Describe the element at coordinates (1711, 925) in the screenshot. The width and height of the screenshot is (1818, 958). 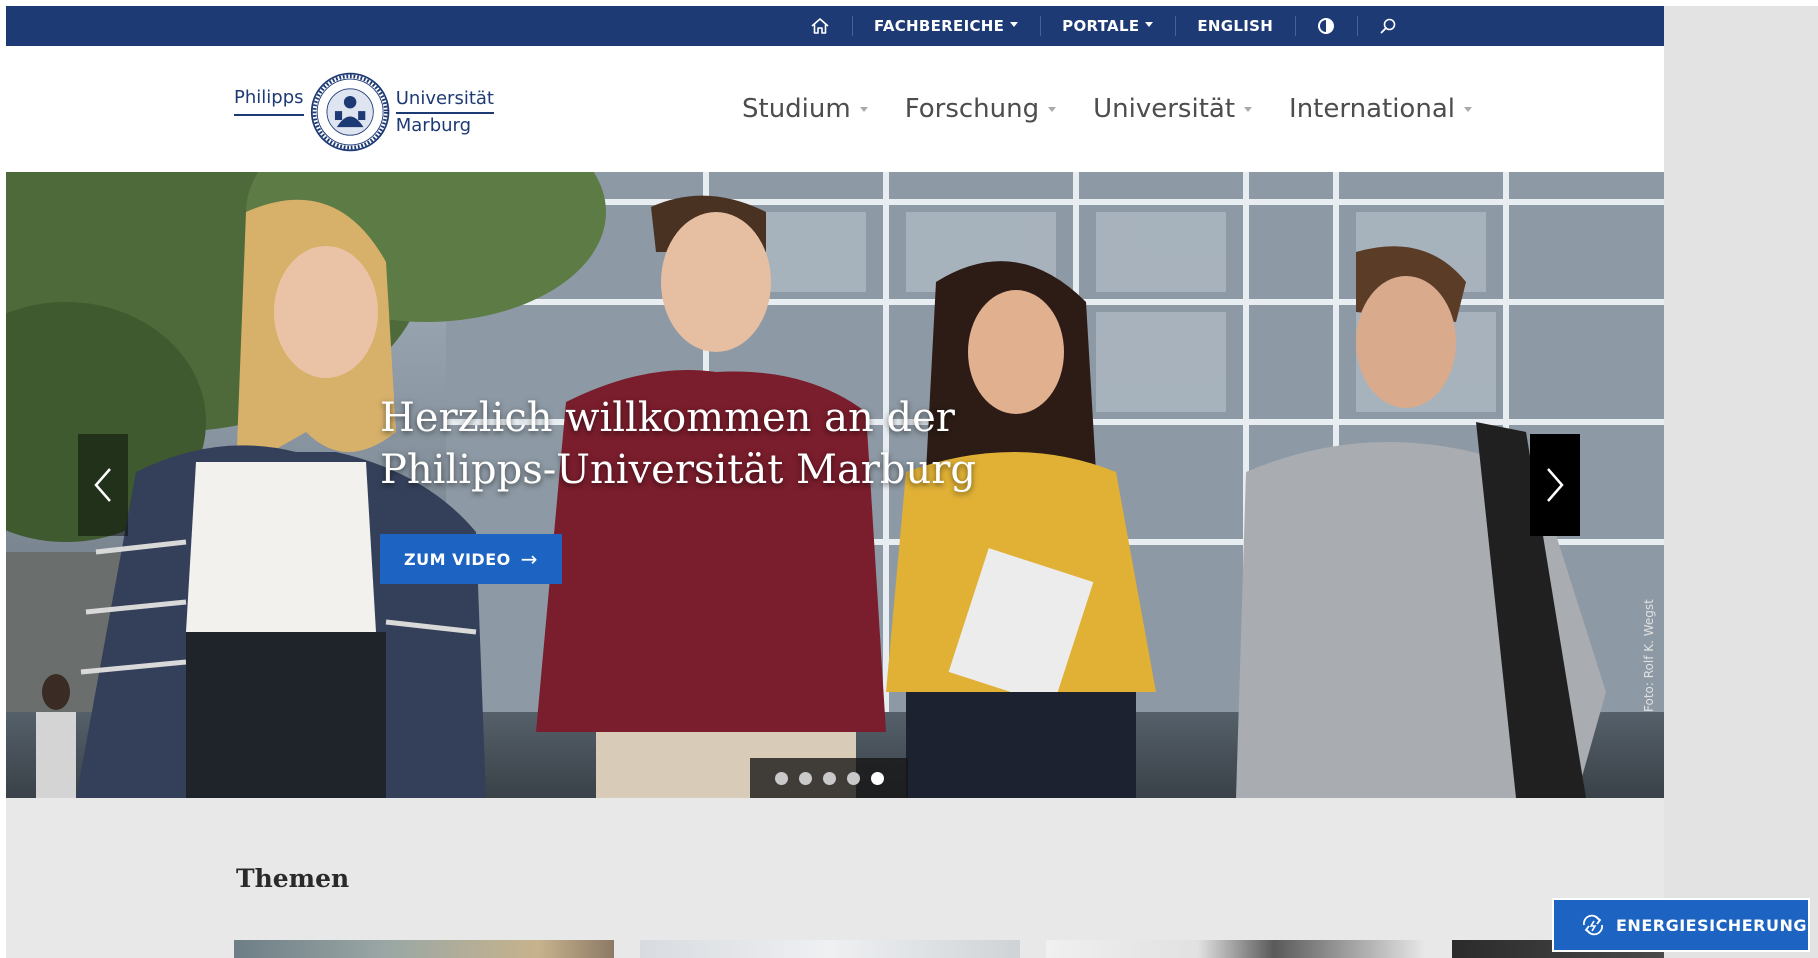
I see `energiesicherung-label: ENERGIESICHERUNG` at that location.